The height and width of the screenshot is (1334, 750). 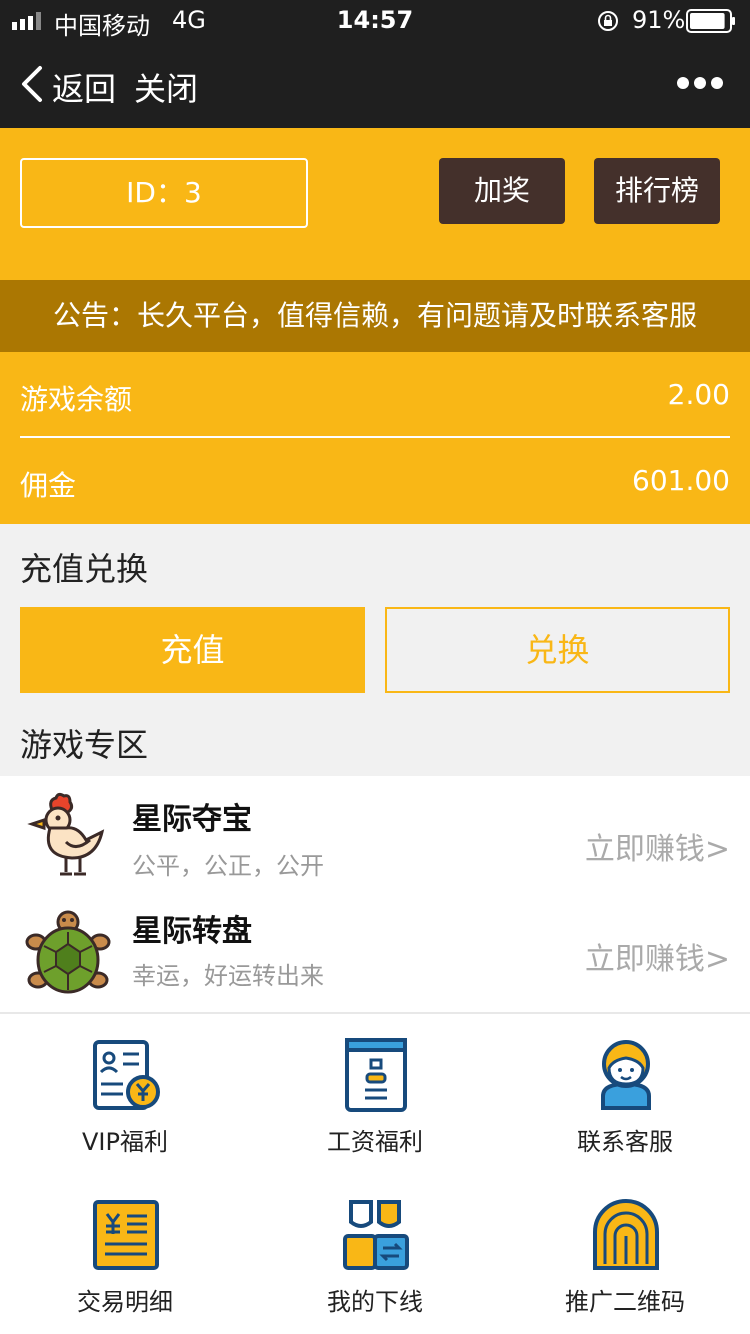 What do you see at coordinates (659, 20) in the screenshot?
I see `battery-percent: 91%` at bounding box center [659, 20].